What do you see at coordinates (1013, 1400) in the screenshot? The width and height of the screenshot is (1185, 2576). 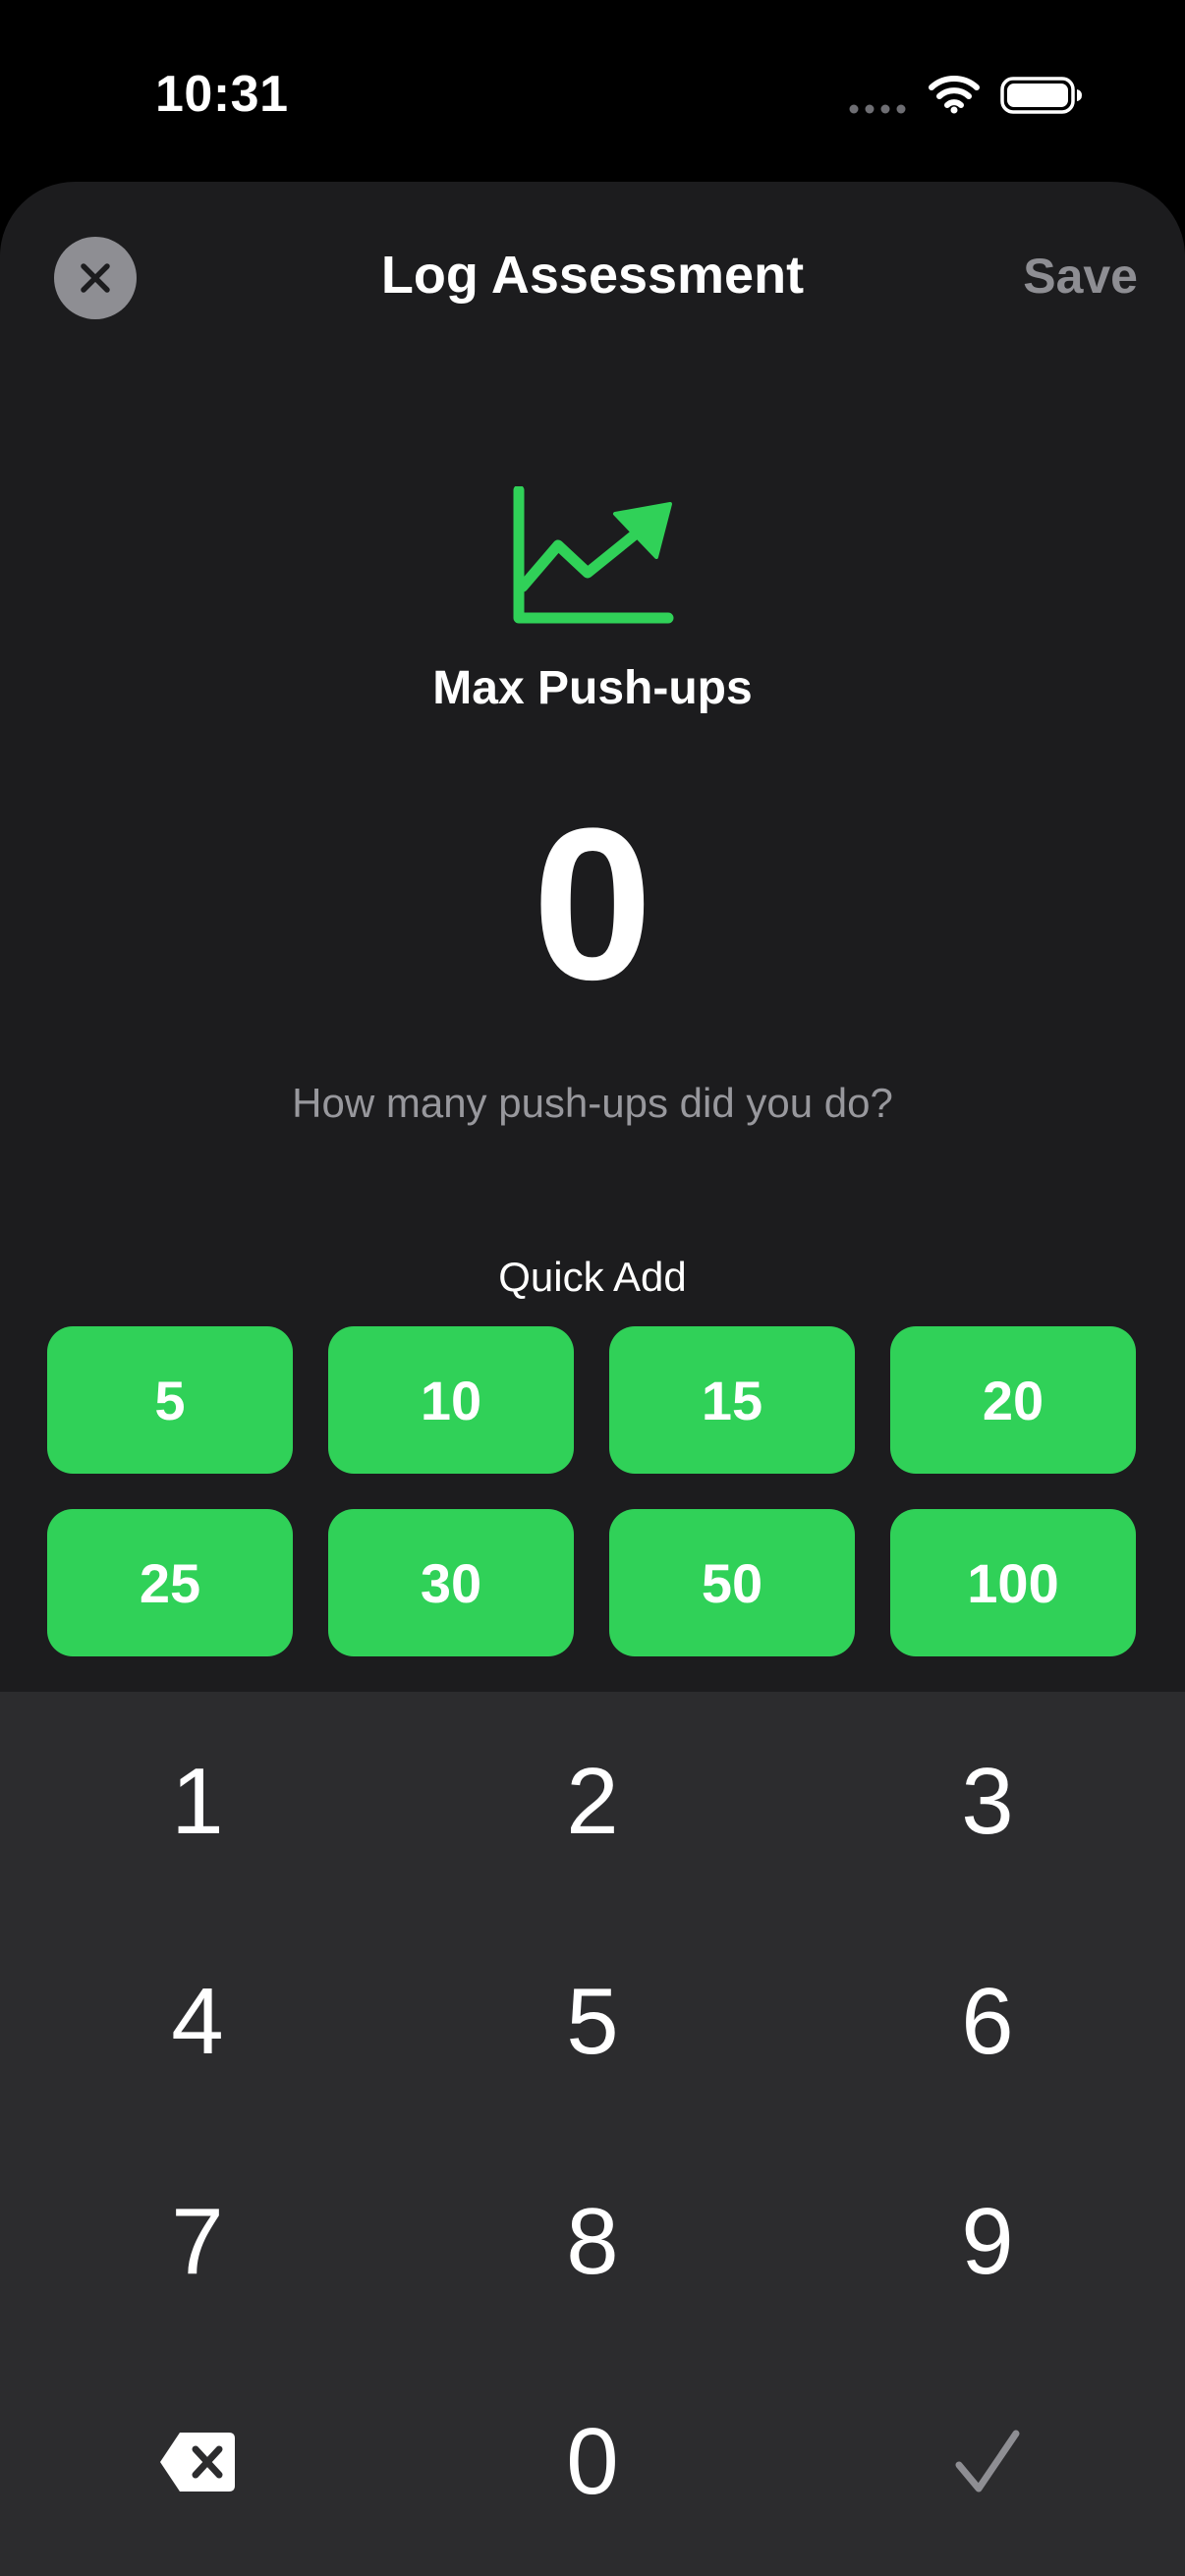 I see `quick-add-button: 20` at bounding box center [1013, 1400].